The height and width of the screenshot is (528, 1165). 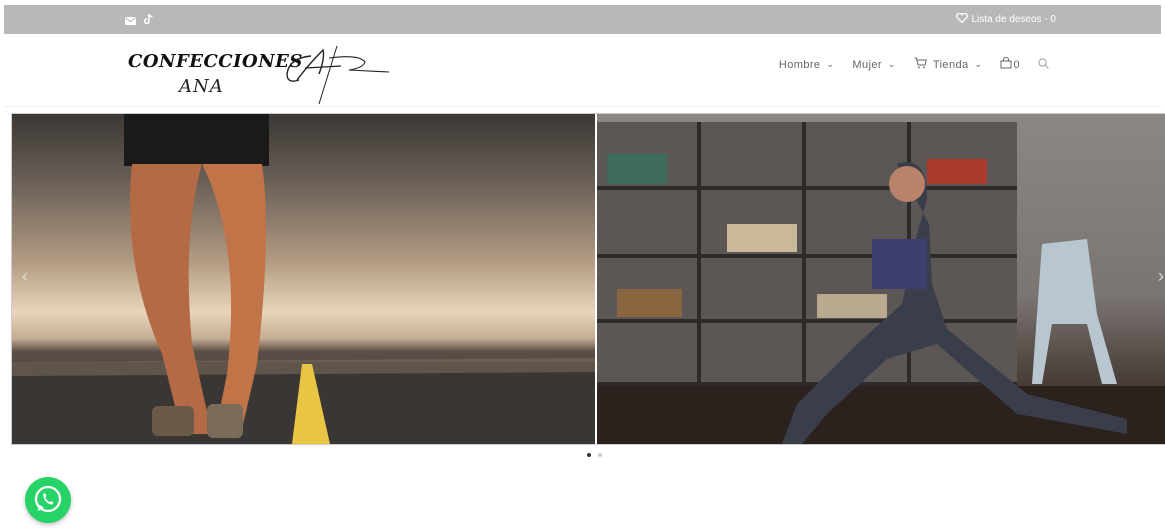 I want to click on heart-icon, so click(x=961, y=19).